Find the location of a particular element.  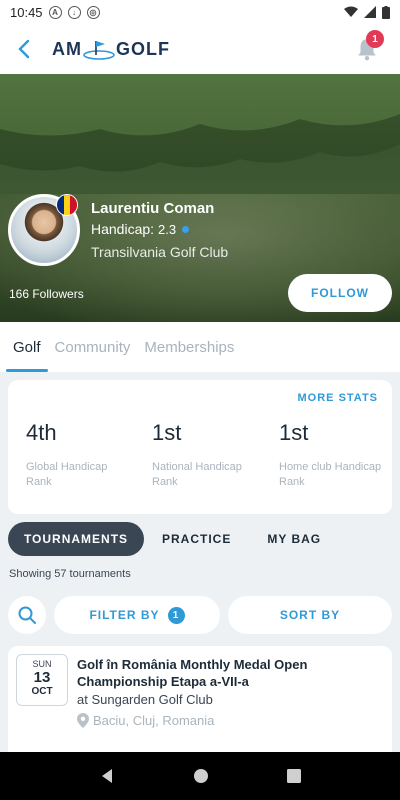

search-button is located at coordinates (27, 615).